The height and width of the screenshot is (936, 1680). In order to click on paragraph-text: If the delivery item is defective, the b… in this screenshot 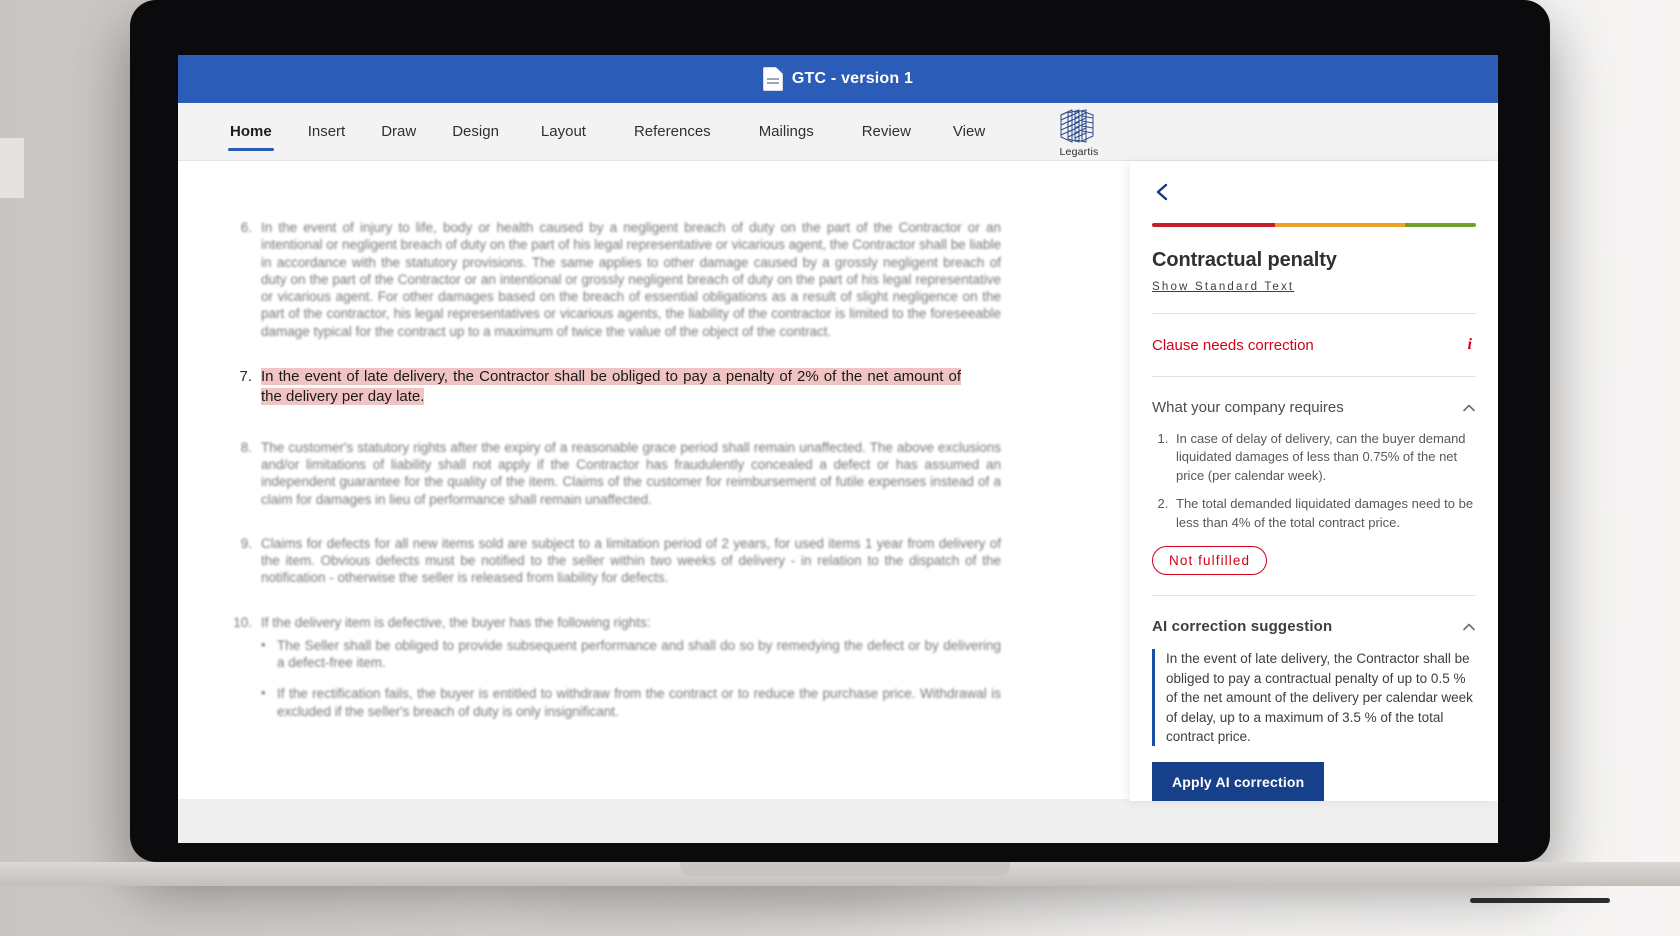, I will do `click(456, 622)`.